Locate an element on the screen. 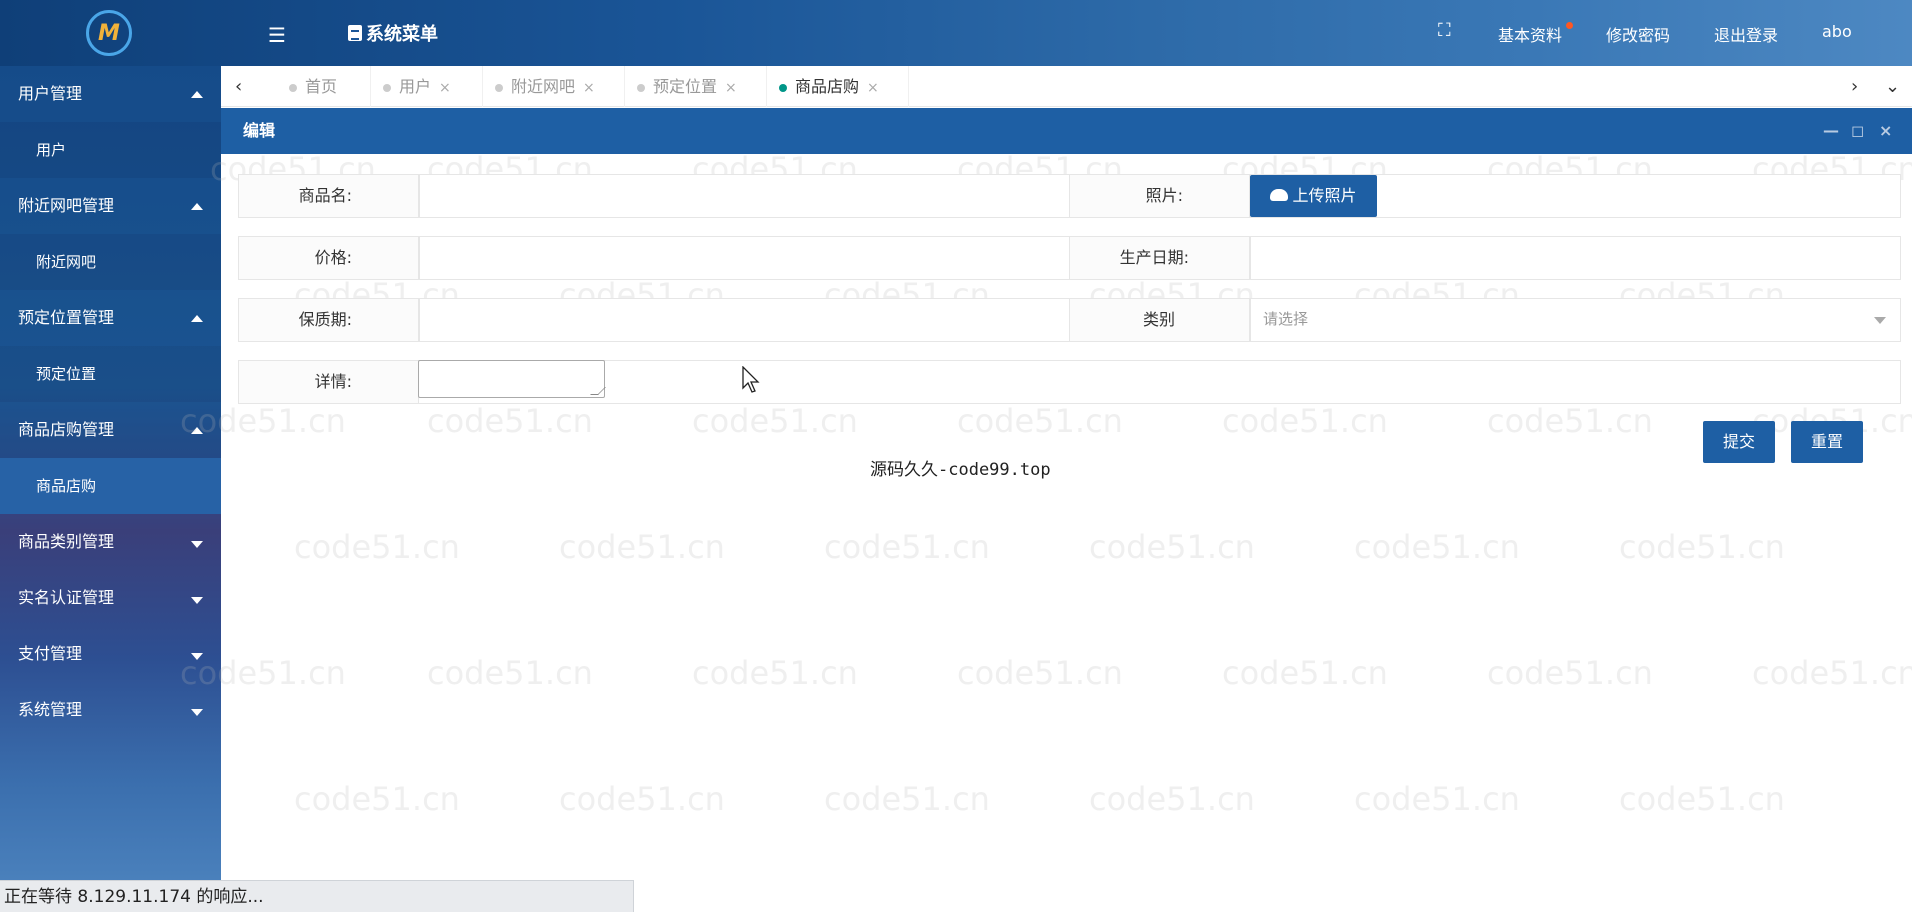 Image resolution: width=1912 pixels, height=912 pixels. sidebar-group-user-management: 用户管理 is located at coordinates (110, 94).